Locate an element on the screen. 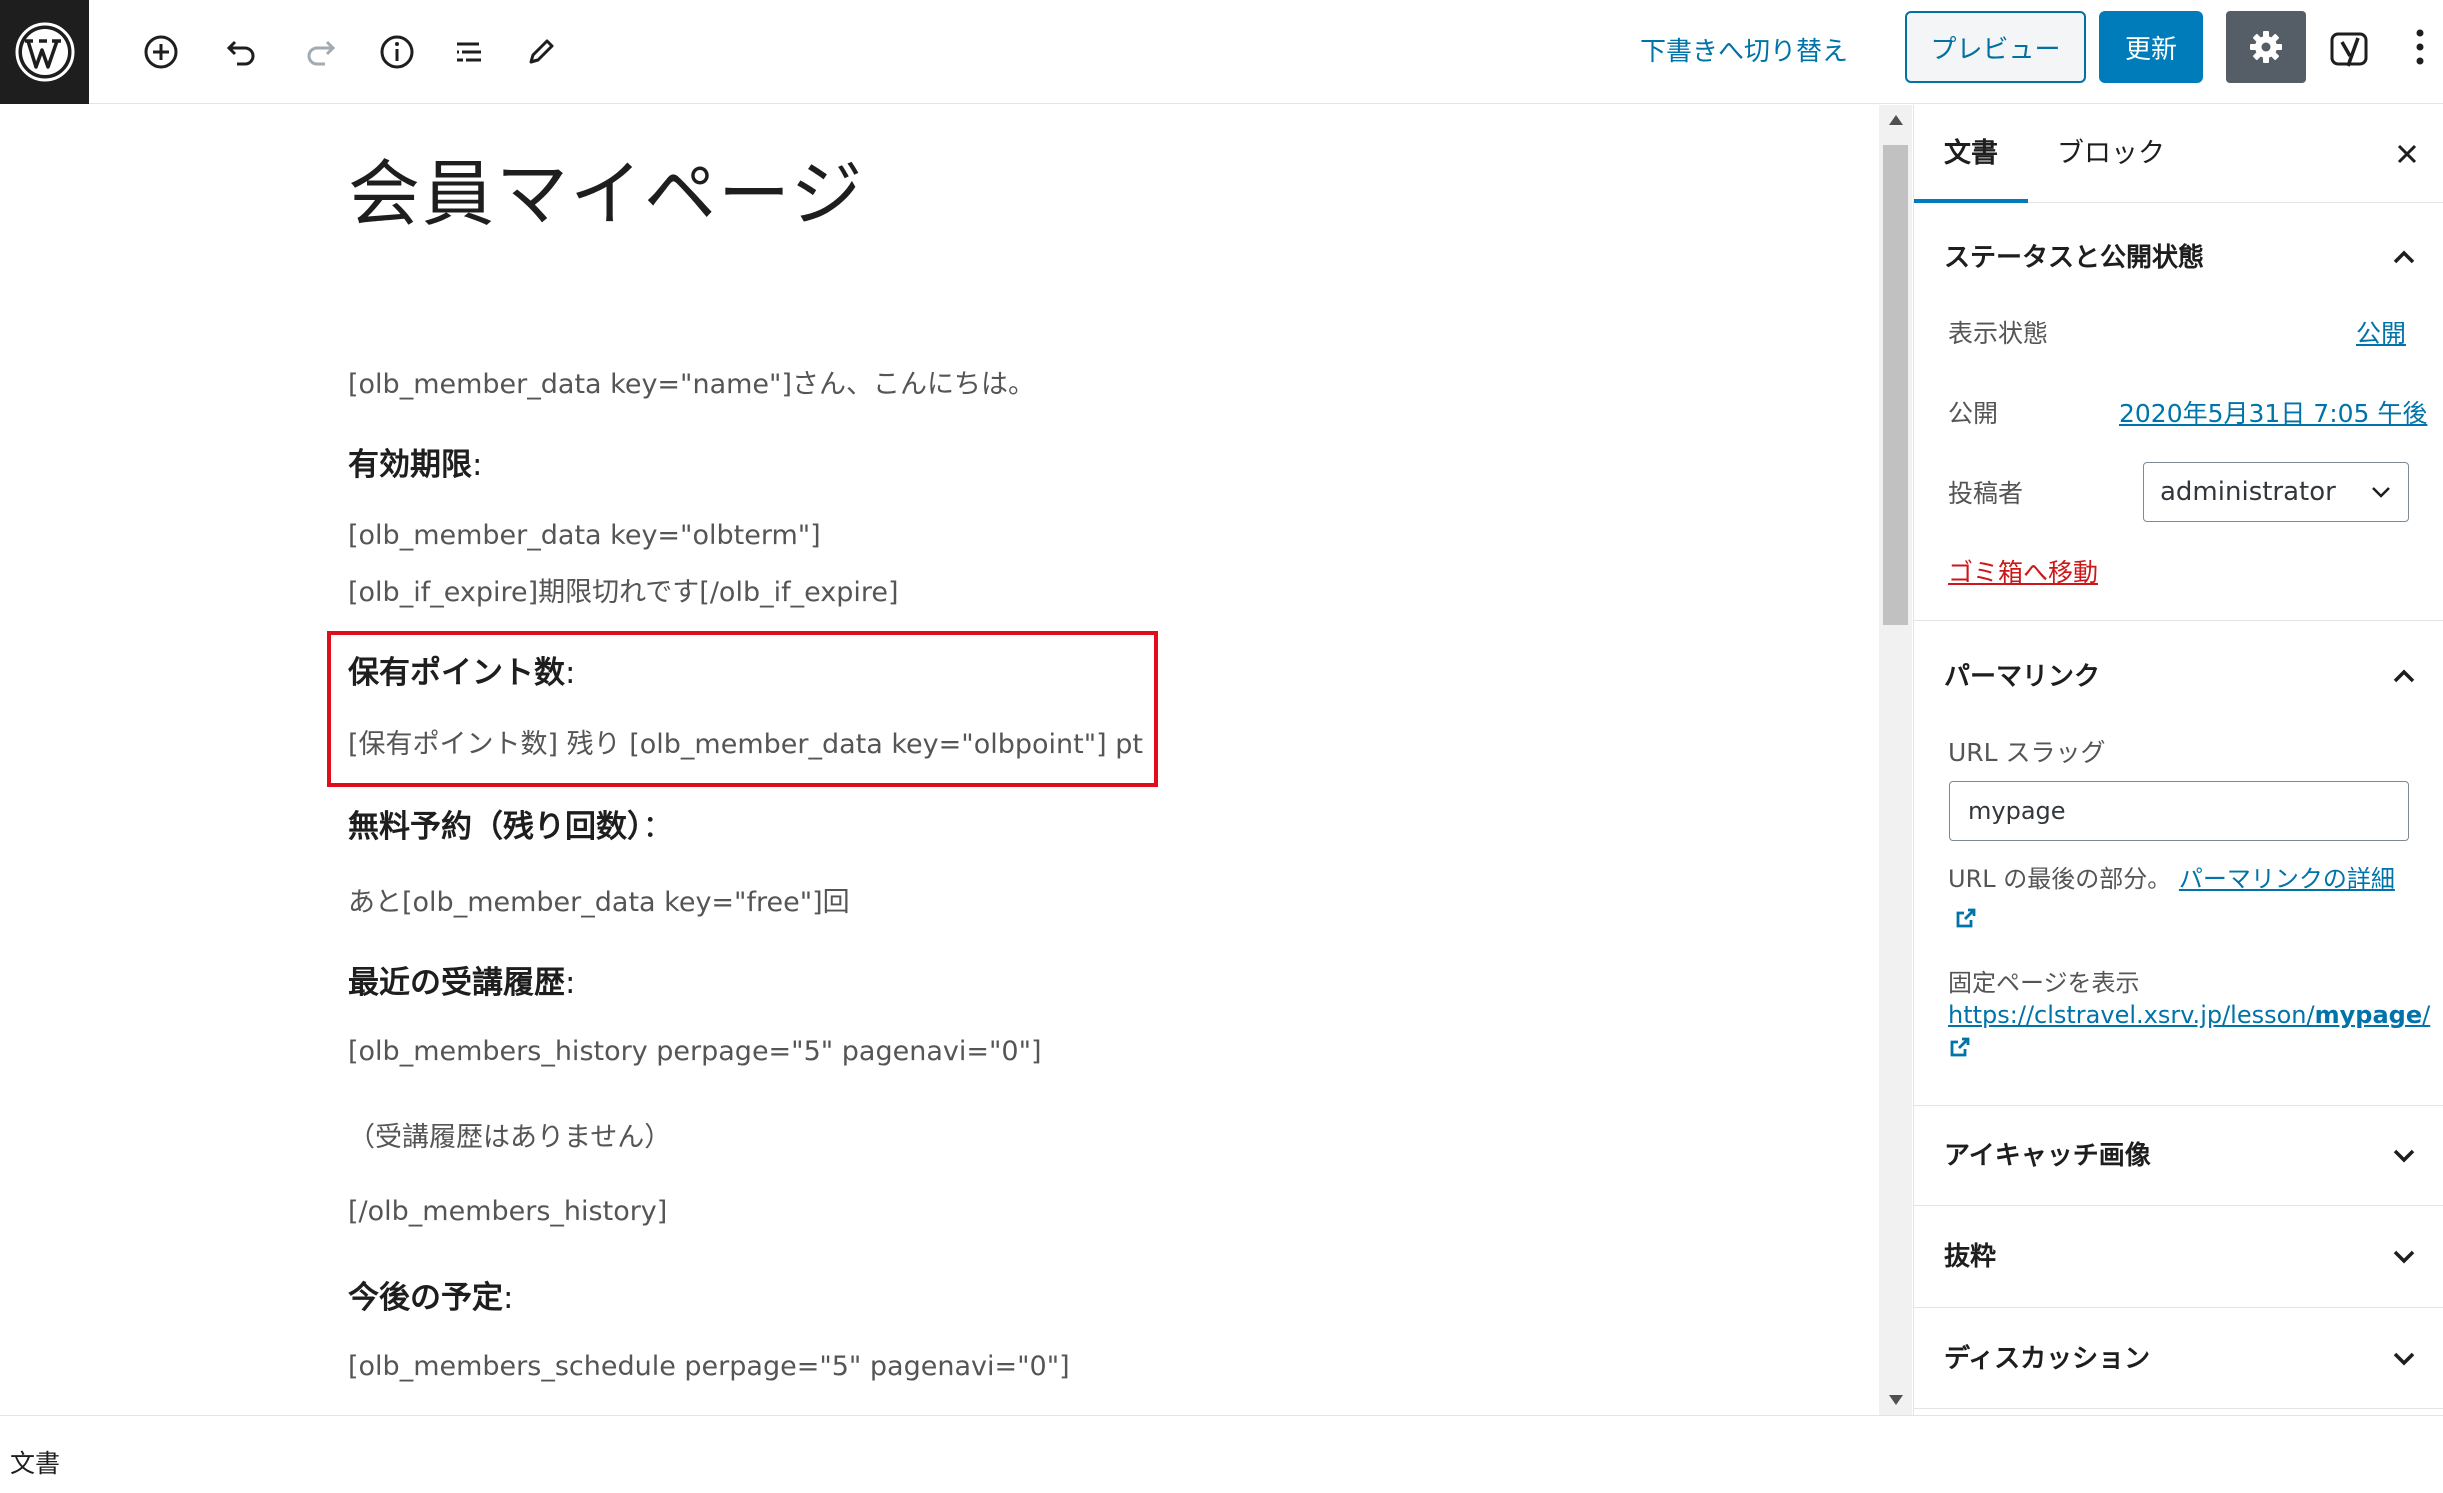  sidebar-tabs: 文書 ブロック is located at coordinates (2178, 154).